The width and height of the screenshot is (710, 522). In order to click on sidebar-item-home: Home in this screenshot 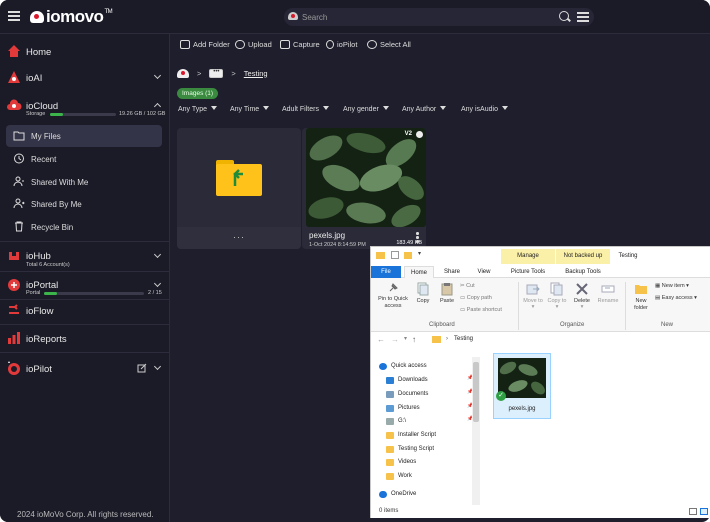, I will do `click(85, 52)`.